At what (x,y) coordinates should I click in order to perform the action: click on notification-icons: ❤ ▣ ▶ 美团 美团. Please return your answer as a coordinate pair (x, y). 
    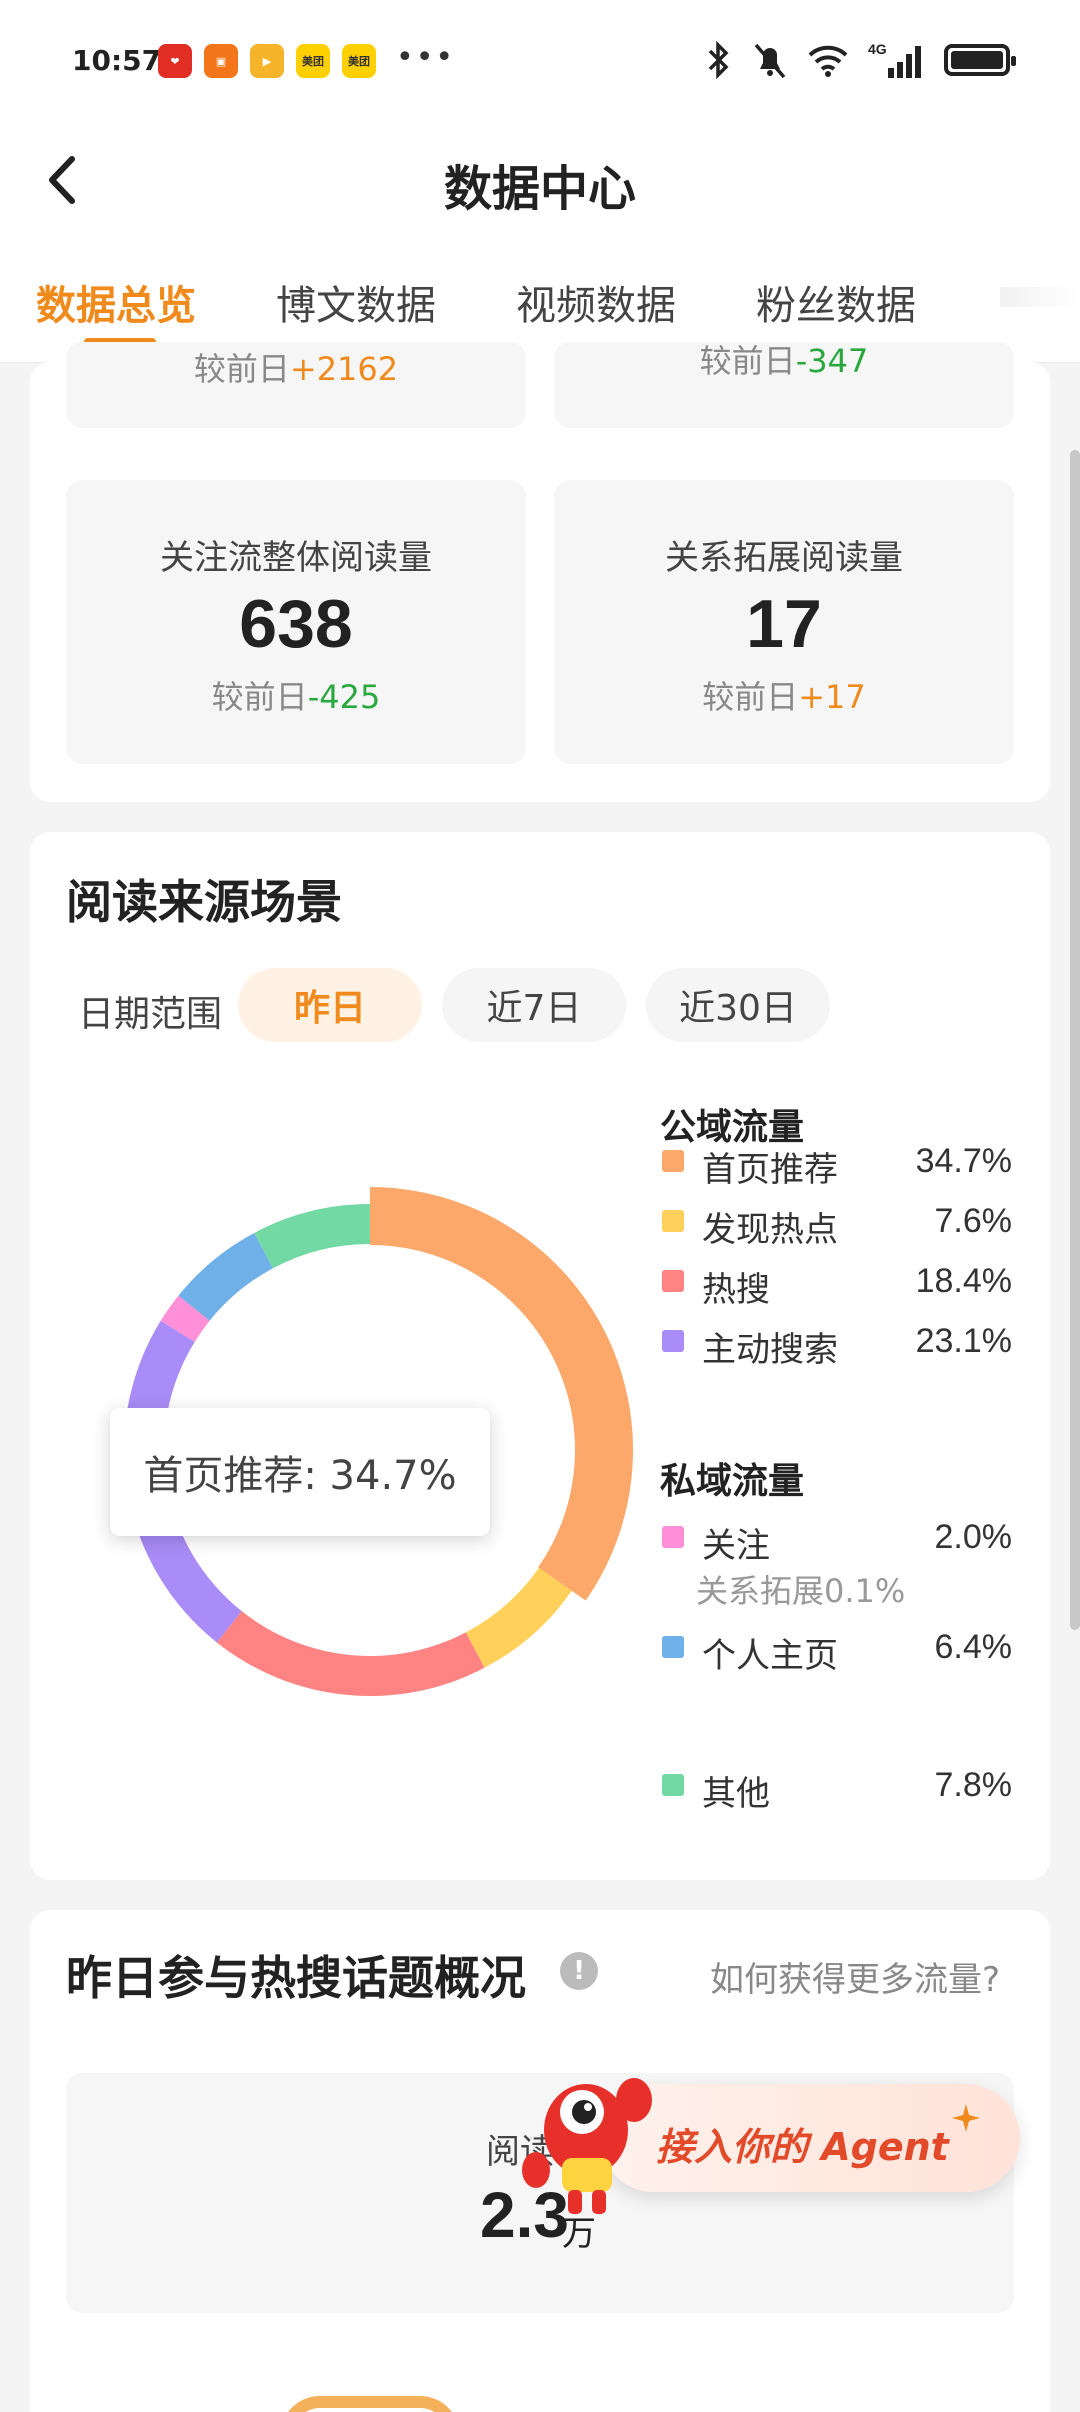
    Looking at the image, I should click on (267, 61).